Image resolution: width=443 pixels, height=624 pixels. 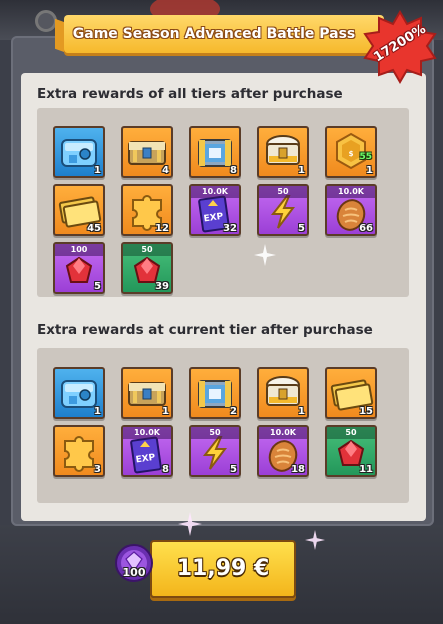 I want to click on reward-tile: 10.0K 18, so click(x=283, y=451).